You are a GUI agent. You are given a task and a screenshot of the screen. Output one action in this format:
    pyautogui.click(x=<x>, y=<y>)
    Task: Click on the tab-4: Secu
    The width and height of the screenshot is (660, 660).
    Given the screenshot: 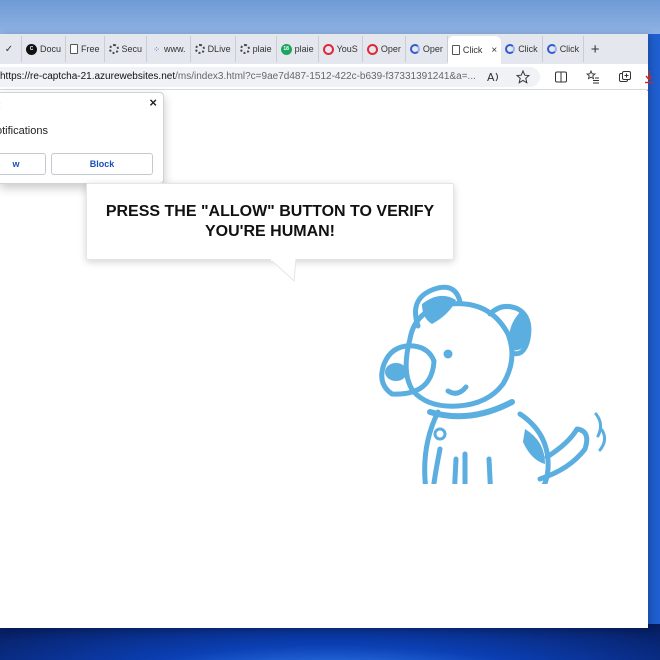 What is the action you would take?
    pyautogui.click(x=126, y=49)
    